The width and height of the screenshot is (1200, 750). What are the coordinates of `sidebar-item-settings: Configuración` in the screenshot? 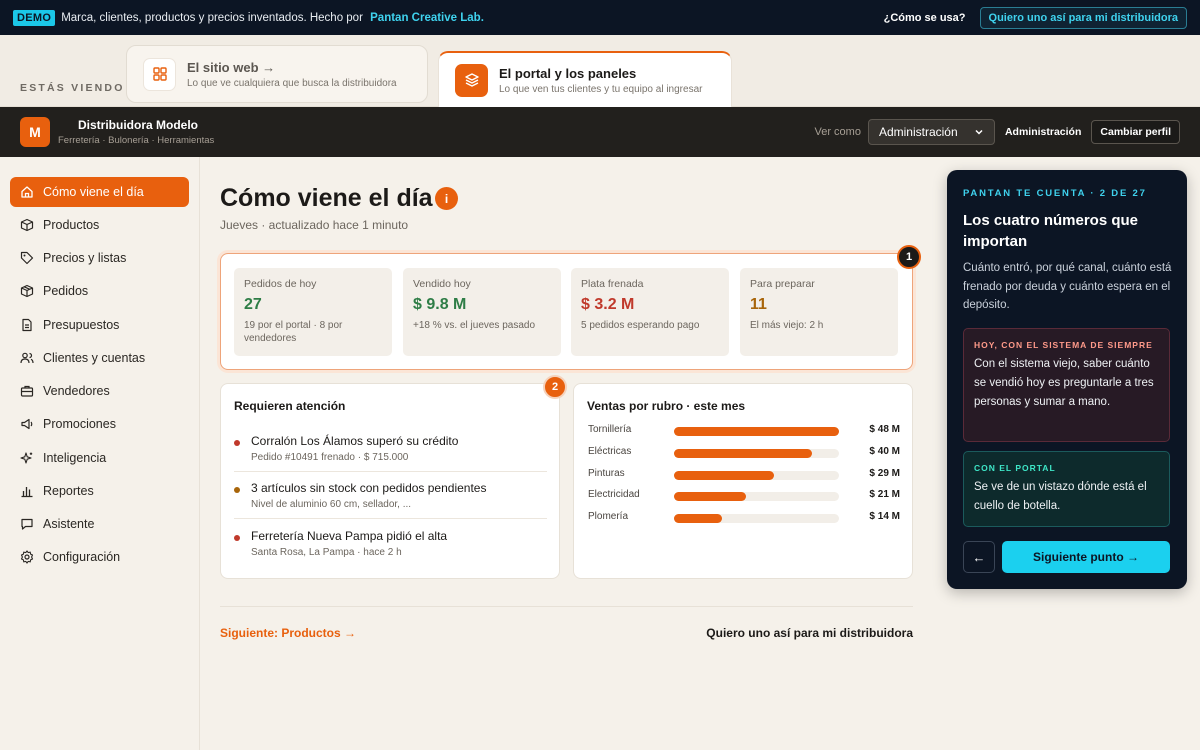 It's located at (99, 557).